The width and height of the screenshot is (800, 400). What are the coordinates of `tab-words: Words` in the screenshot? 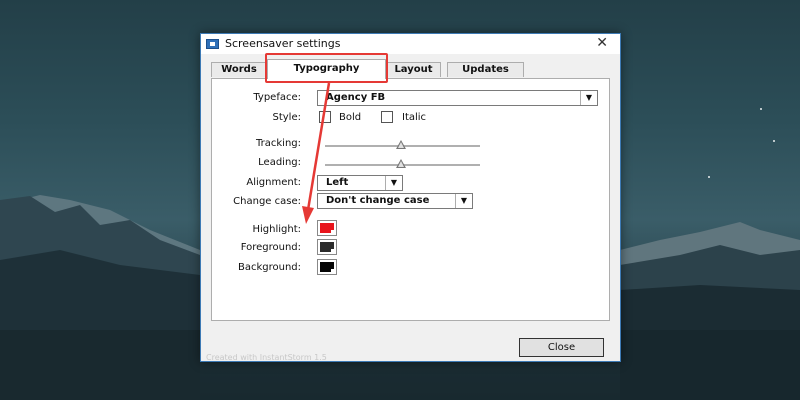 It's located at (239, 69).